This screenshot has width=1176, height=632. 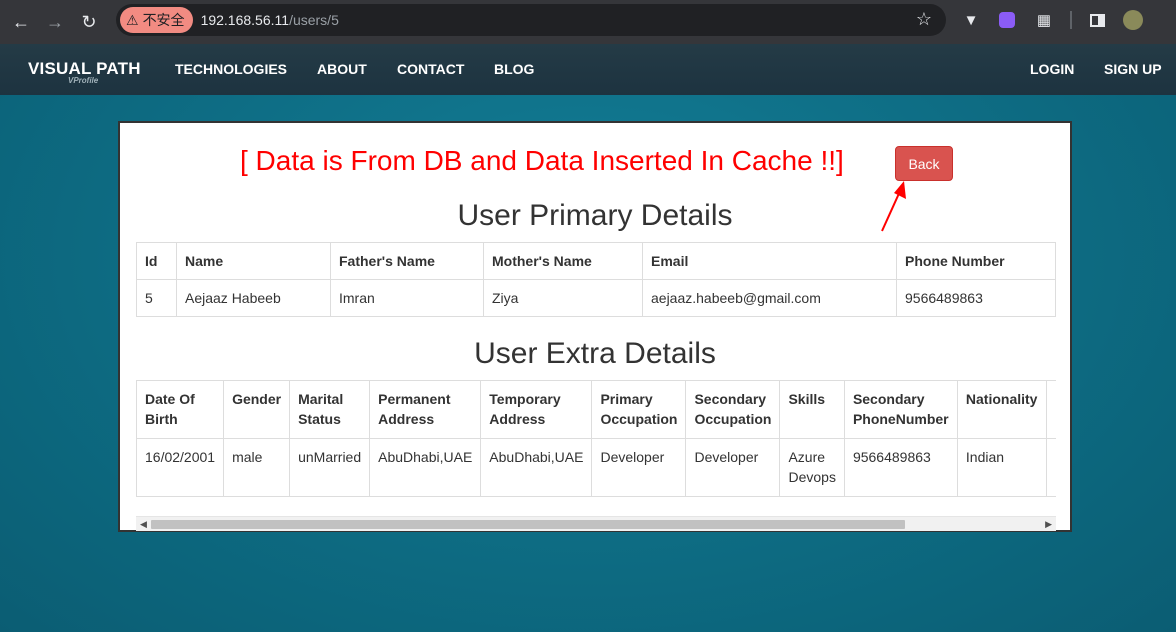 What do you see at coordinates (430, 69) in the screenshot?
I see `nav-contact: CONTACT` at bounding box center [430, 69].